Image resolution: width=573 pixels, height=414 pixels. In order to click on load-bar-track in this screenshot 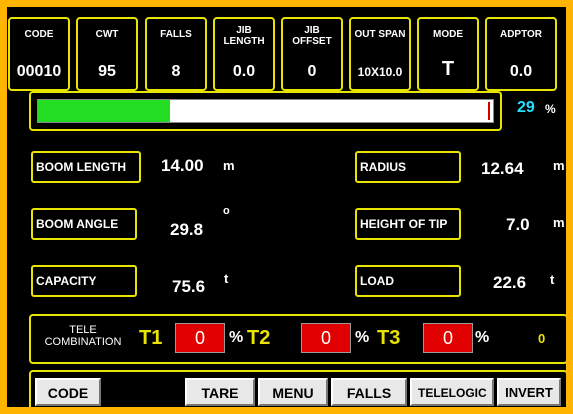, I will do `click(265, 111)`.